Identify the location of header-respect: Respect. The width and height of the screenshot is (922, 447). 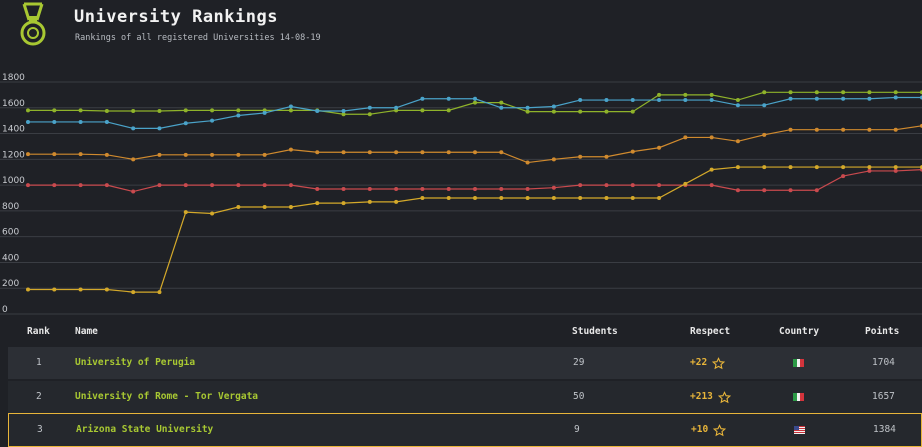
(710, 331).